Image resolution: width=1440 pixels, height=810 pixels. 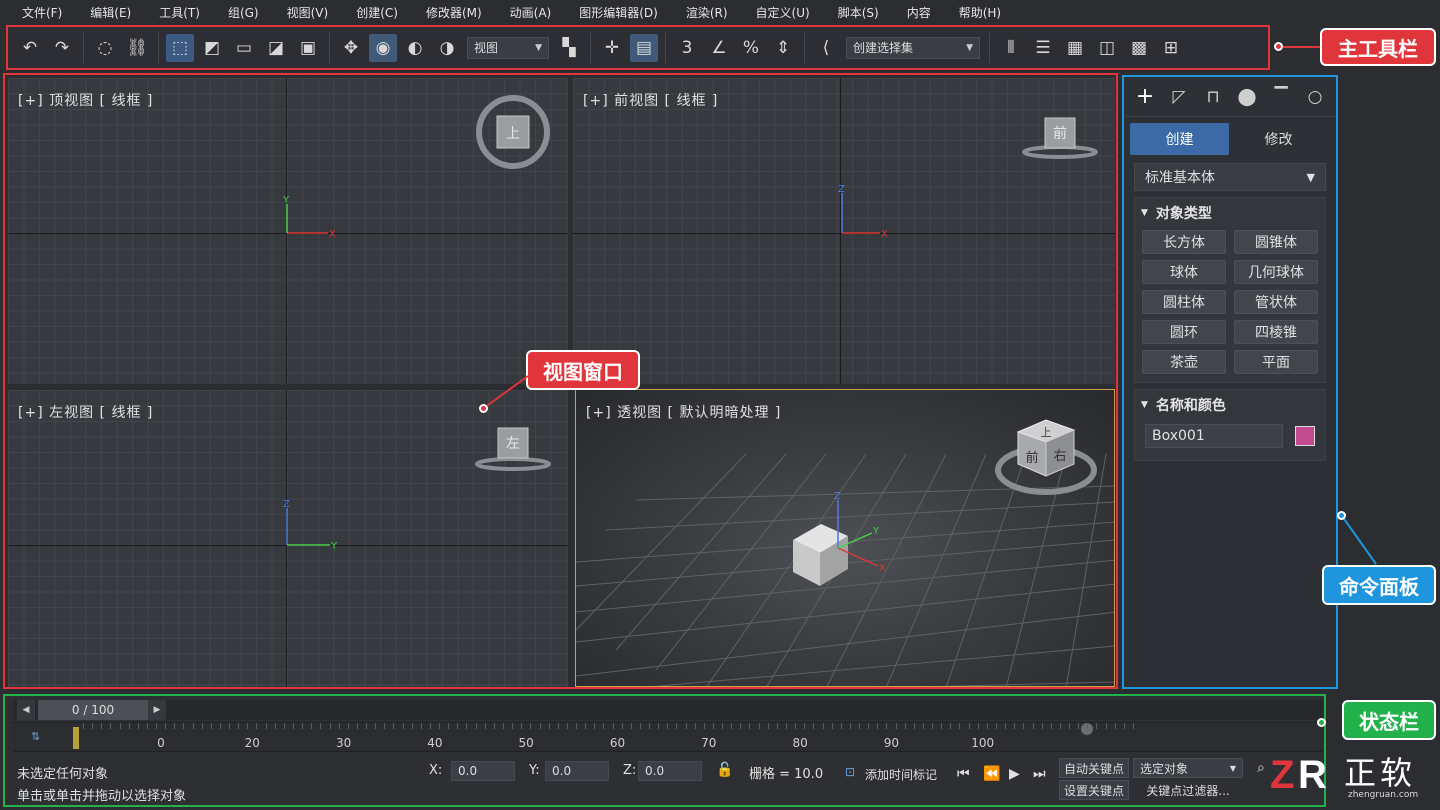 What do you see at coordinates (454, 12) in the screenshot?
I see `menu-modifiers: 修改器(M)` at bounding box center [454, 12].